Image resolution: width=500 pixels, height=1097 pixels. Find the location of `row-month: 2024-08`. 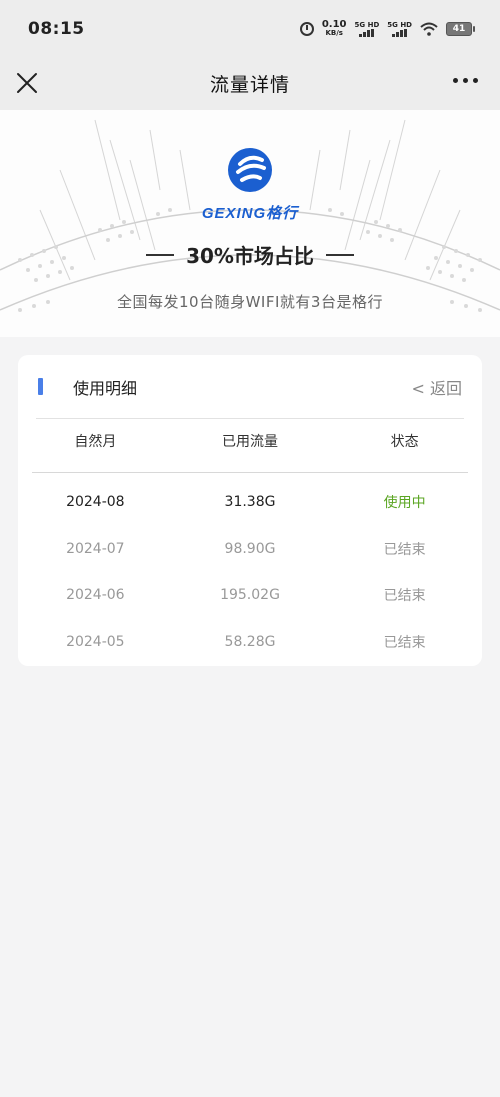

row-month: 2024-08 is located at coordinates (95, 502).